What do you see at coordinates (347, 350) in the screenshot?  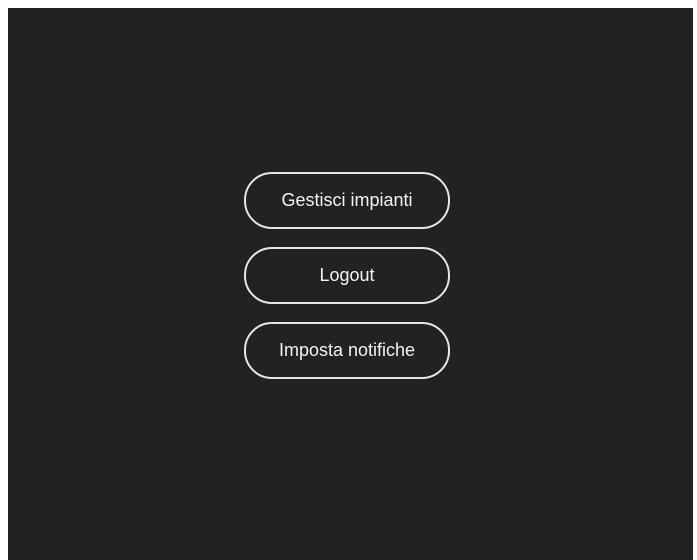 I see `set-notifications-button: Imposta notifiche` at bounding box center [347, 350].